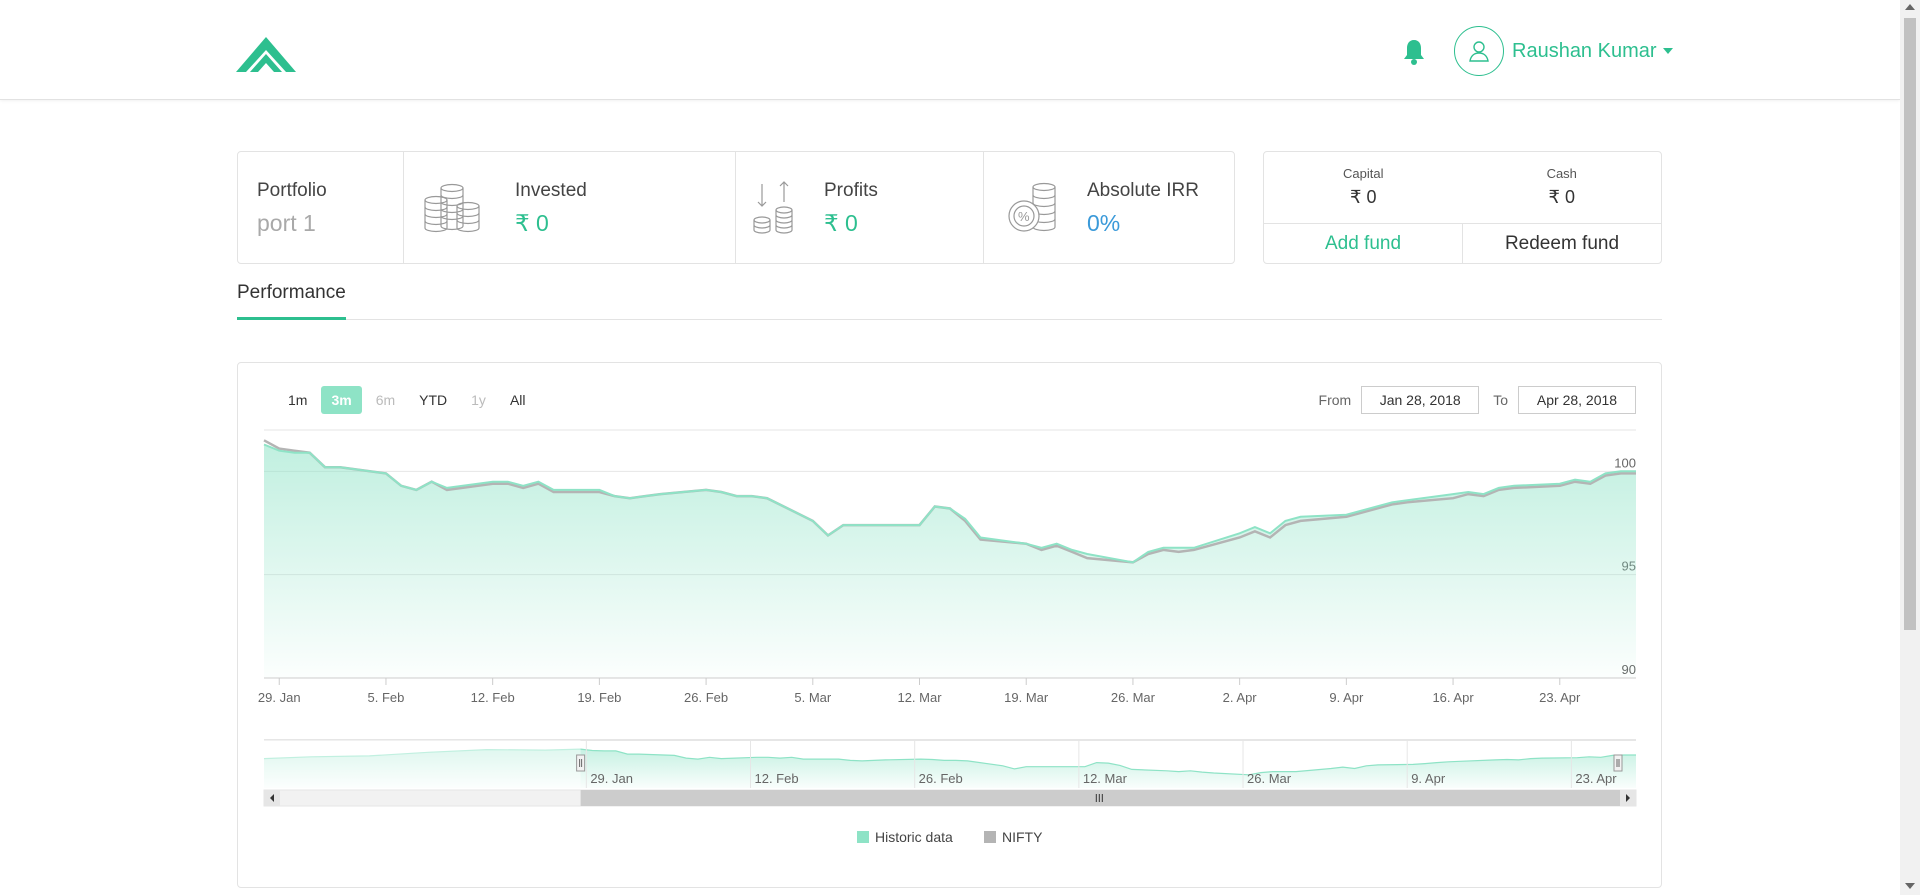  I want to click on x-tick-label: 9. Apr, so click(1346, 697).